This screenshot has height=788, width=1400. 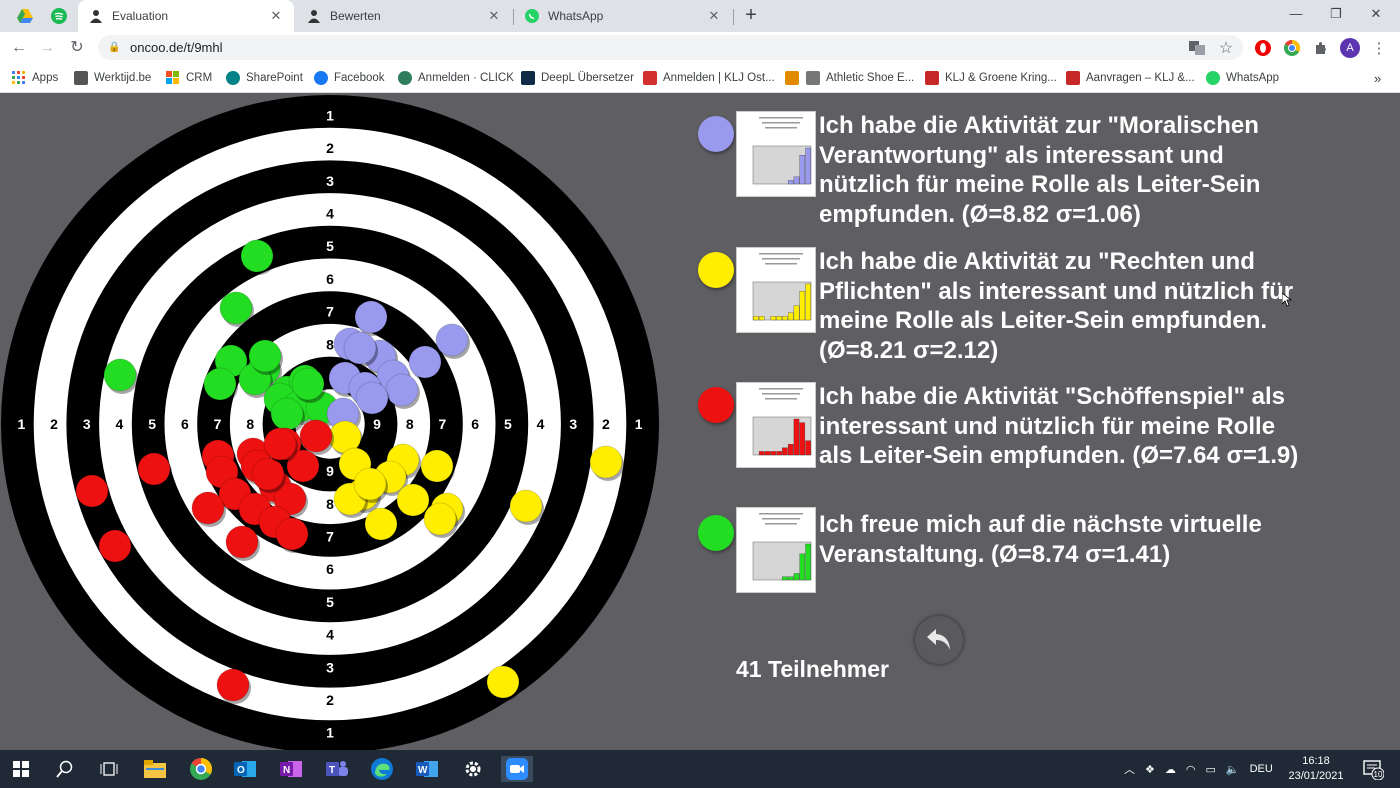 I want to click on bookmark-apps: Apps, so click(x=35, y=78).